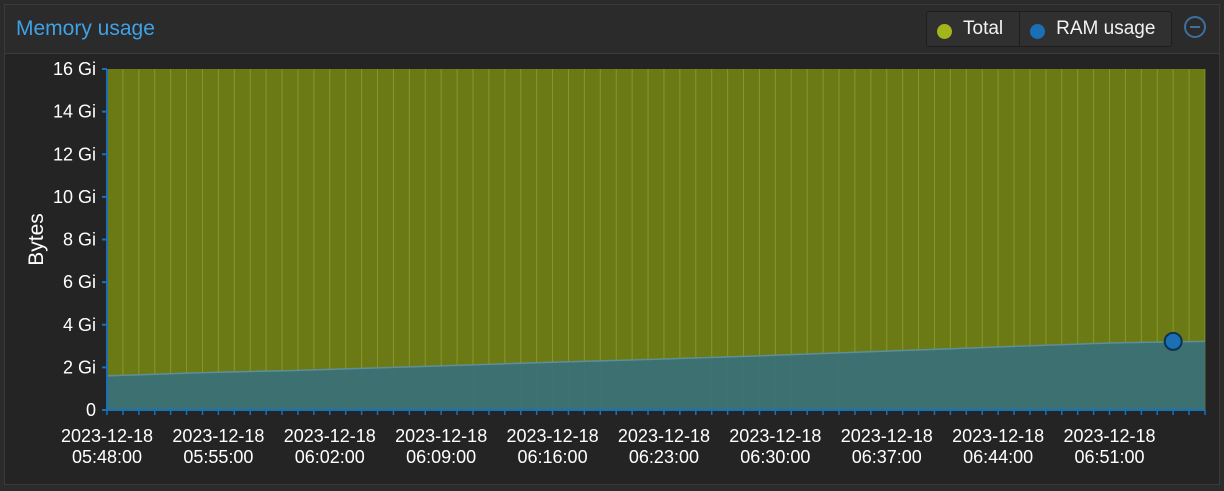  What do you see at coordinates (74, 112) in the screenshot?
I see `y-tick-label: 14 Gi` at bounding box center [74, 112].